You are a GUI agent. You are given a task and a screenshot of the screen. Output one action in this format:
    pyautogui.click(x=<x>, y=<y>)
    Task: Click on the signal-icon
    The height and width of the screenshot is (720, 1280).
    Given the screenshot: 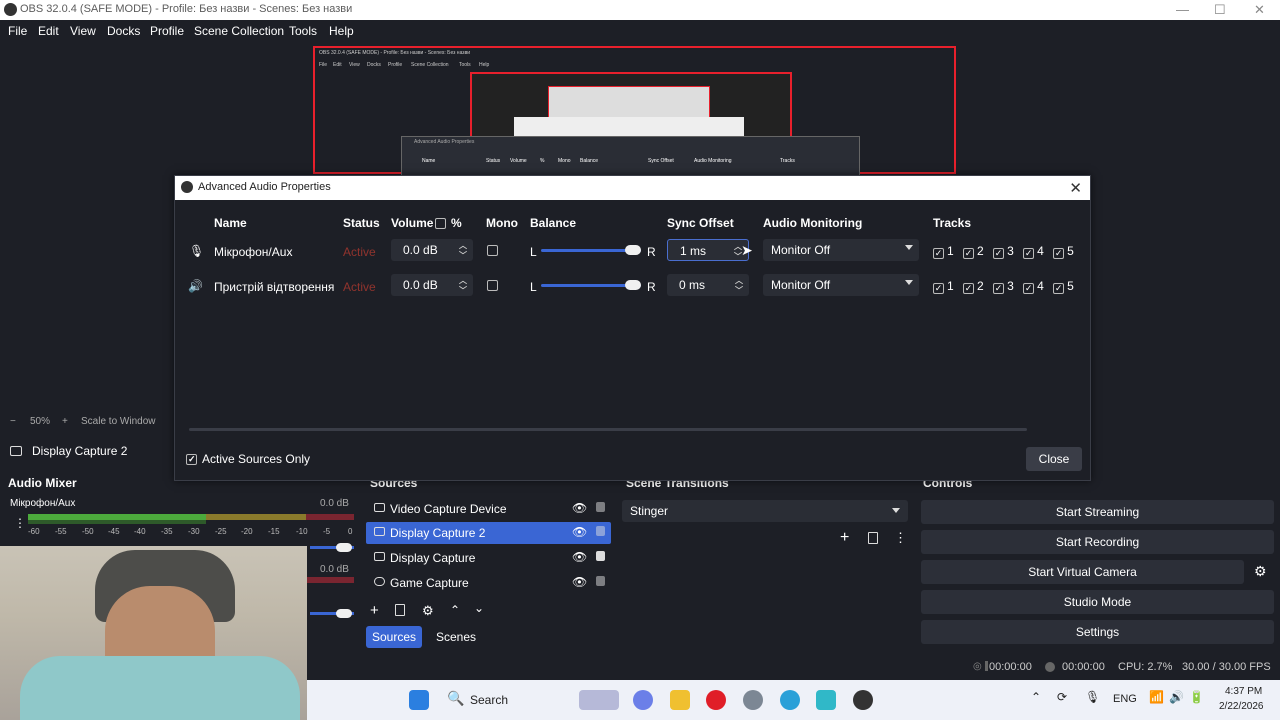 What is the action you would take?
    pyautogui.click(x=986, y=666)
    